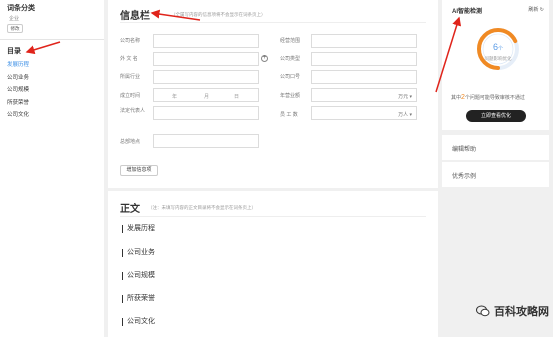 This screenshot has width=553, height=337. I want to click on industry-label: 所属行业, so click(130, 77).